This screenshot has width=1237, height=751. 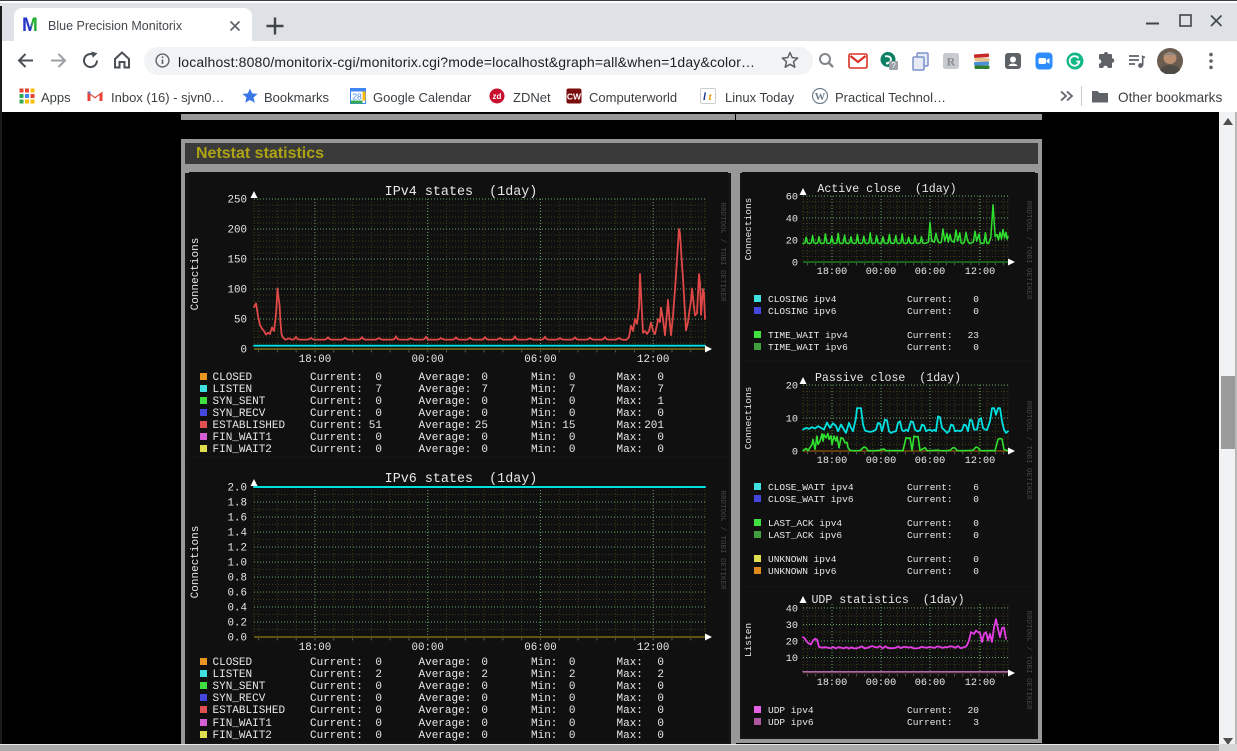 I want to click on svg-text: SYN_SENT, so click(x=239, y=687).